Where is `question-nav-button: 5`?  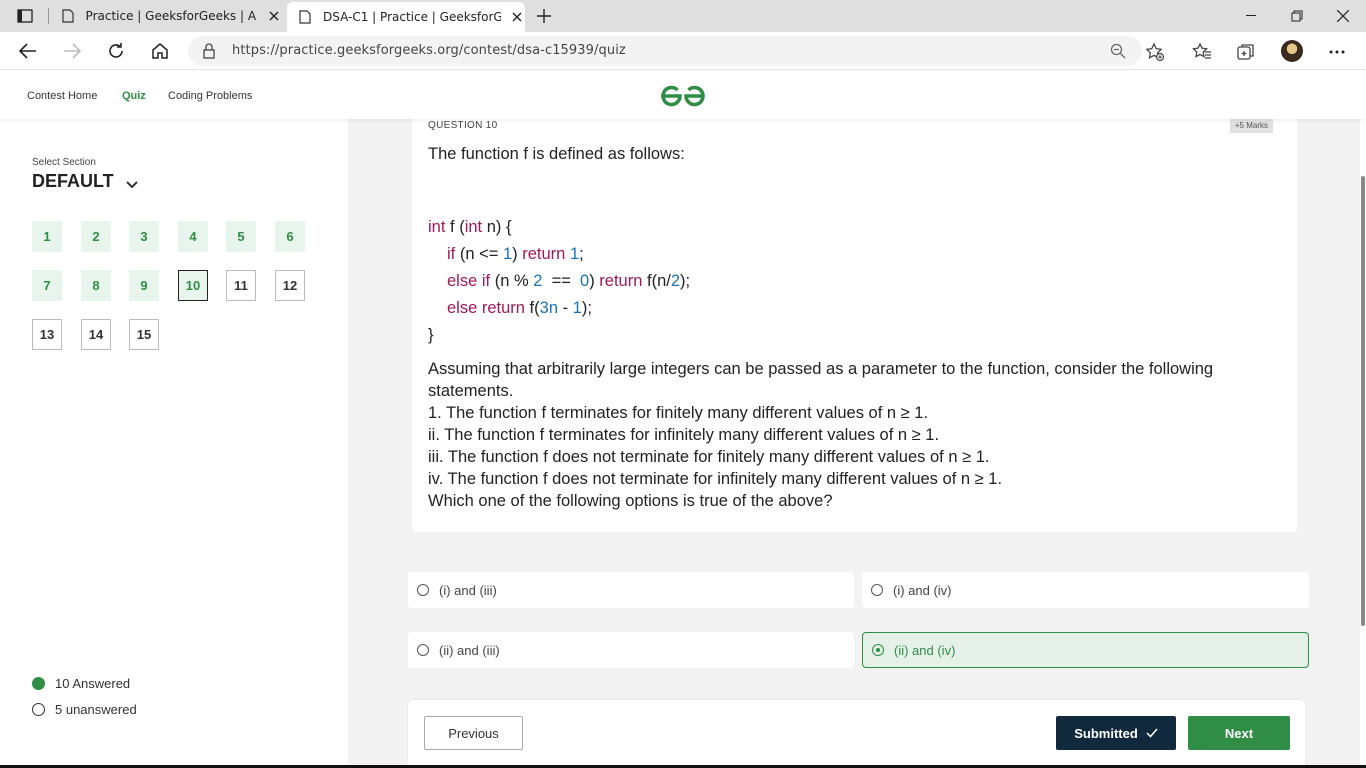
question-nav-button: 5 is located at coordinates (241, 236).